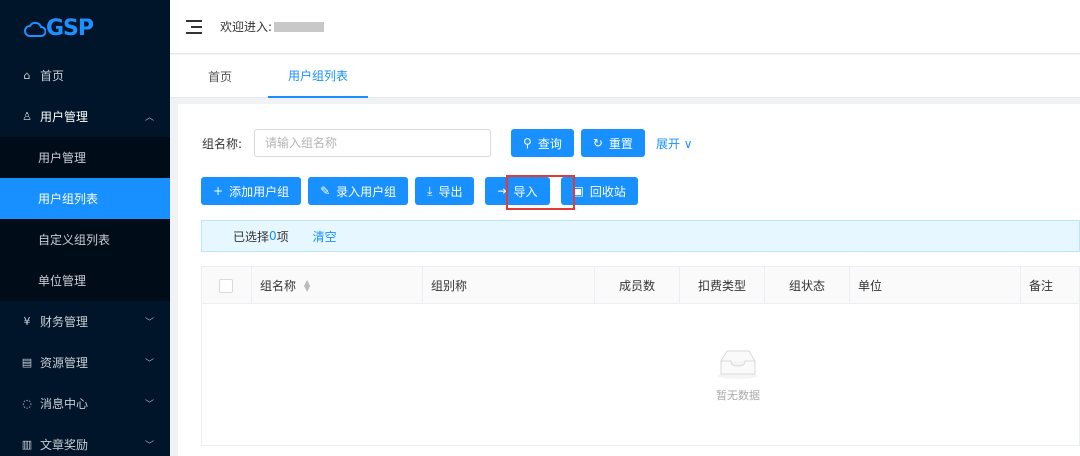 The width and height of the screenshot is (1080, 456). What do you see at coordinates (246, 27) in the screenshot?
I see `welcome-text: 欢迎进入:` at bounding box center [246, 27].